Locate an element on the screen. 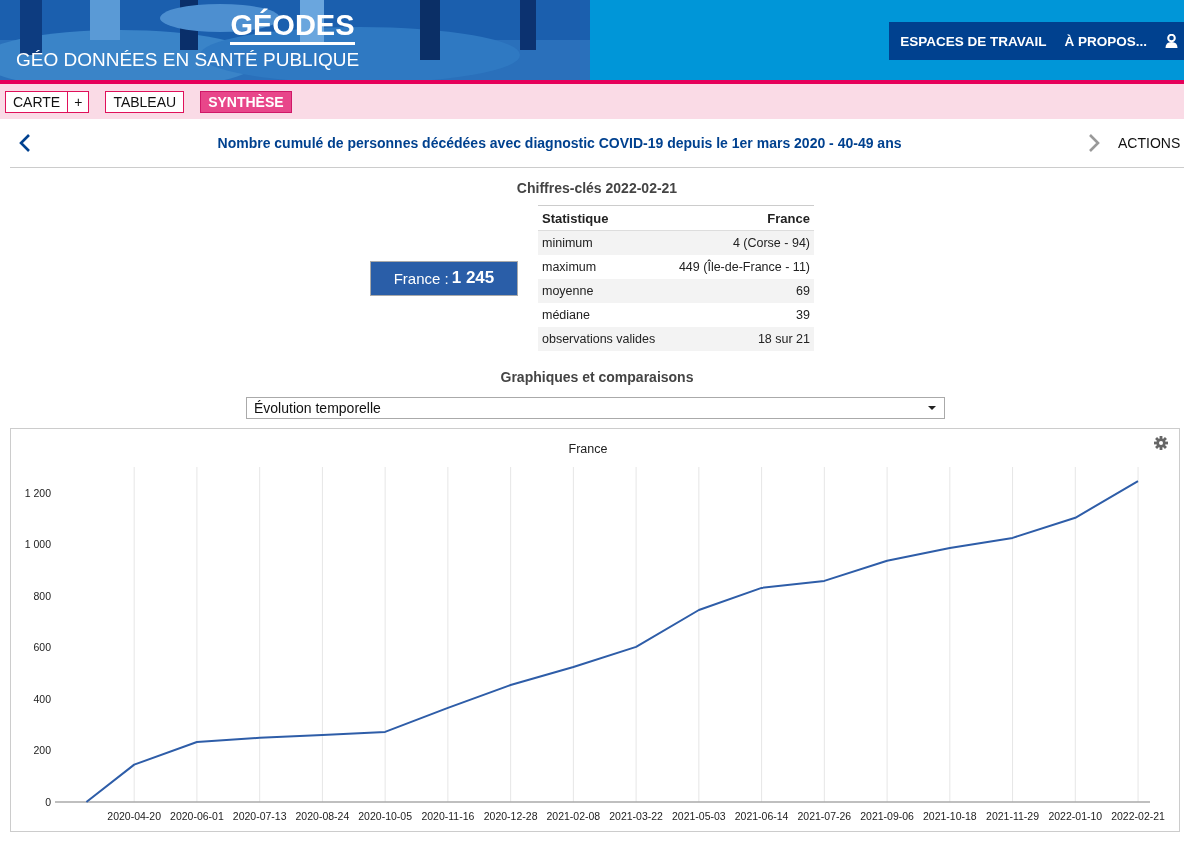 Image resolution: width=1184 pixels, height=845 pixels. table-cell: moyenne is located at coordinates (602, 291).